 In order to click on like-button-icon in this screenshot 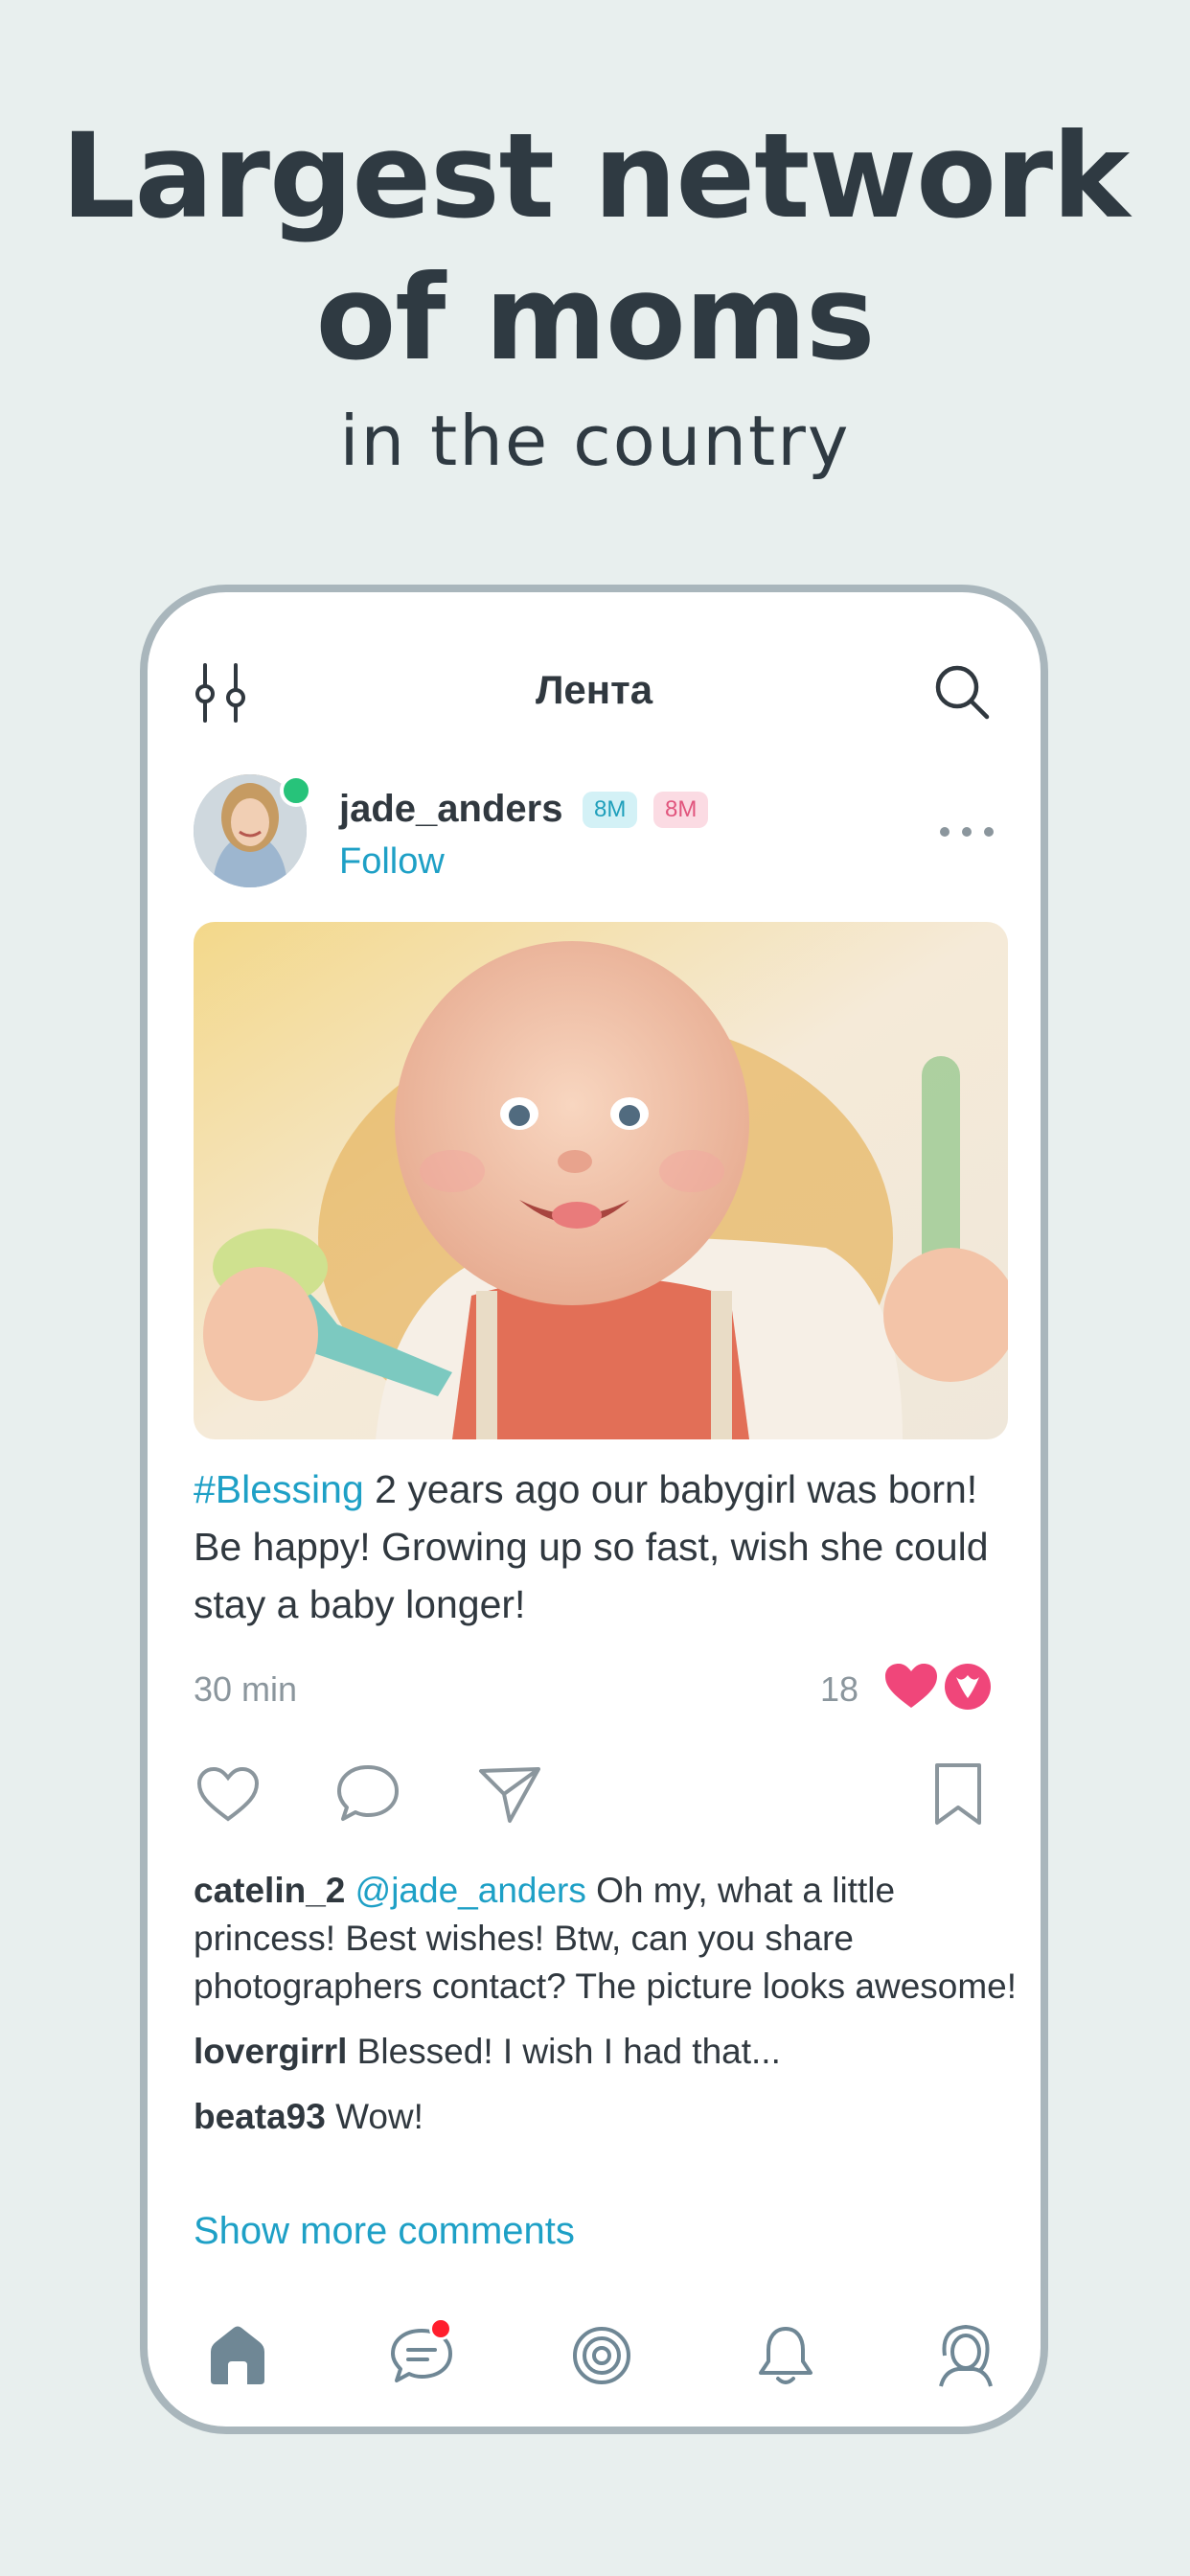, I will do `click(229, 1794)`.